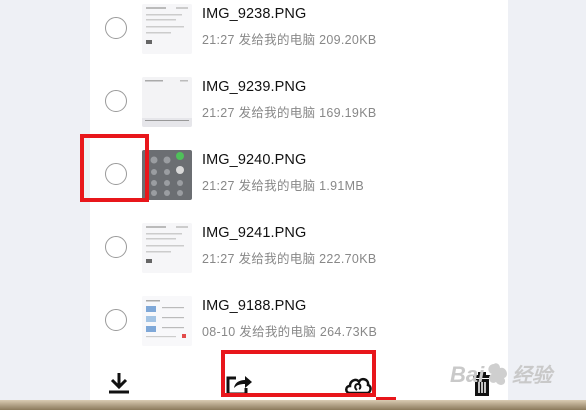 The height and width of the screenshot is (410, 586). I want to click on download-icon, so click(119, 383).